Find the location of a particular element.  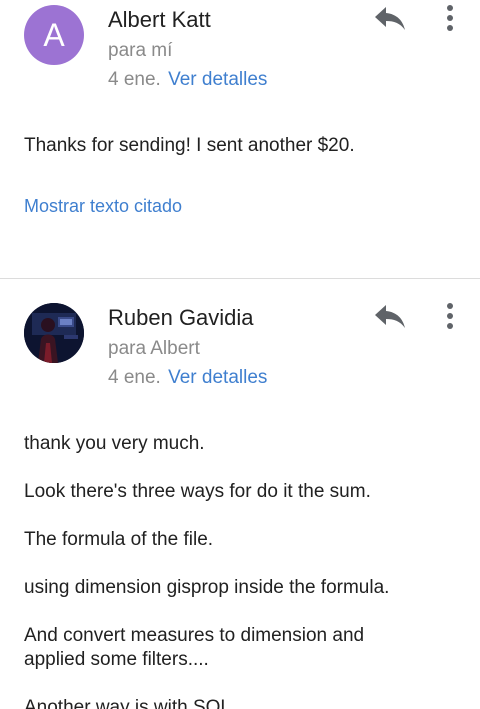

sender-avatar is located at coordinates (54, 333).